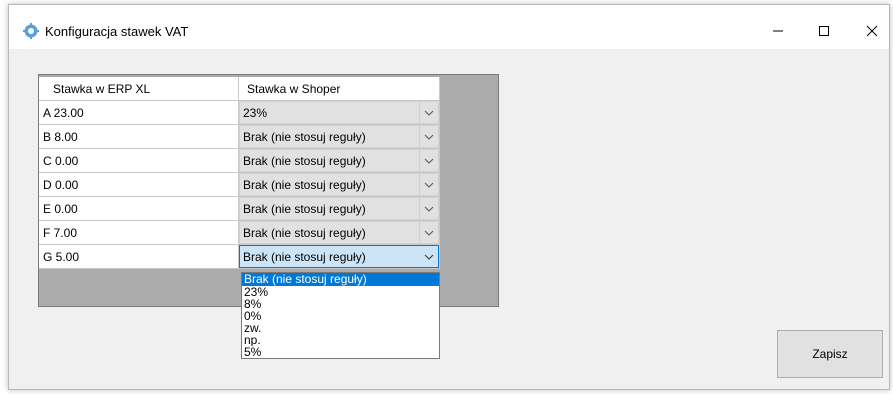 Image resolution: width=893 pixels, height=394 pixels. I want to click on save-button: Zapisz, so click(830, 354).